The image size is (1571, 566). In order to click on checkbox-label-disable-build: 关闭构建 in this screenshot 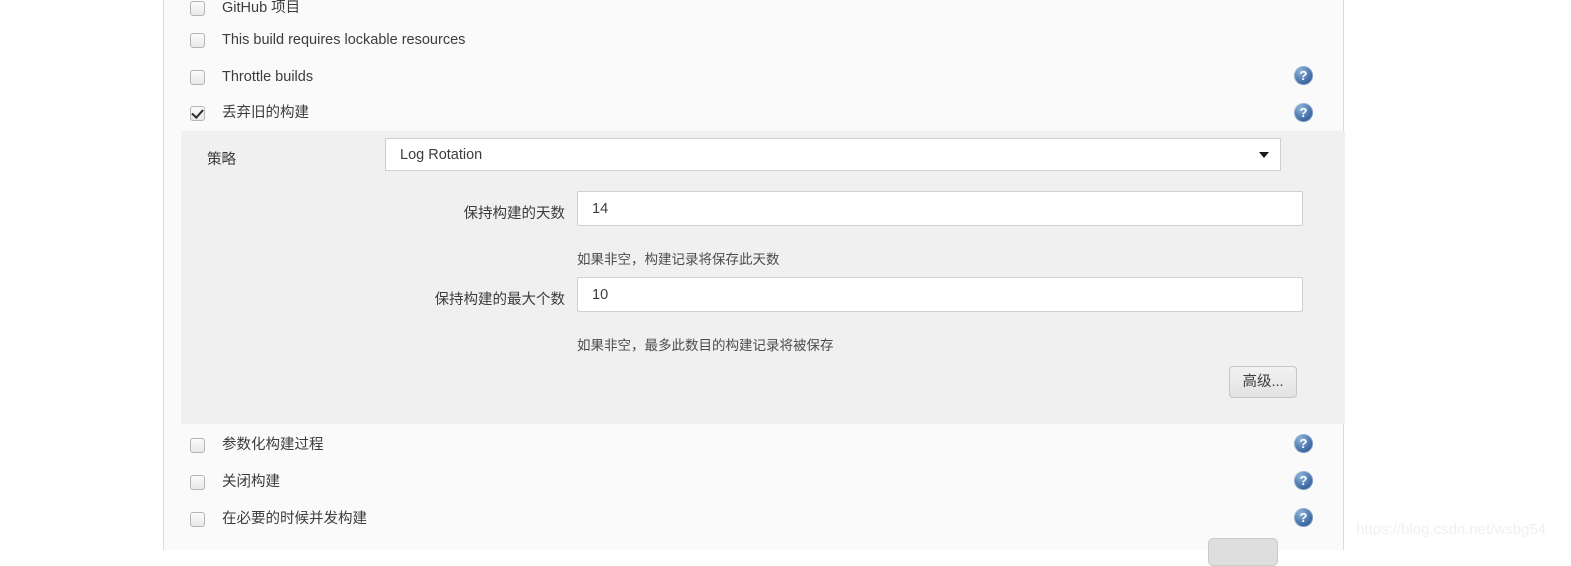, I will do `click(251, 482)`.